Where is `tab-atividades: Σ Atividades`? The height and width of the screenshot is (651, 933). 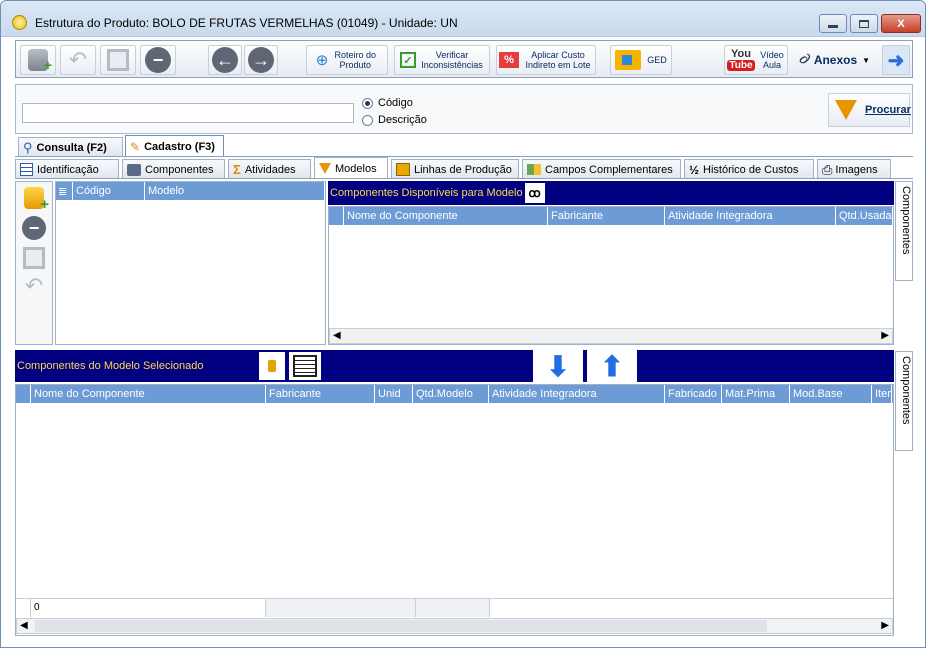 tab-atividades: Σ Atividades is located at coordinates (269, 169).